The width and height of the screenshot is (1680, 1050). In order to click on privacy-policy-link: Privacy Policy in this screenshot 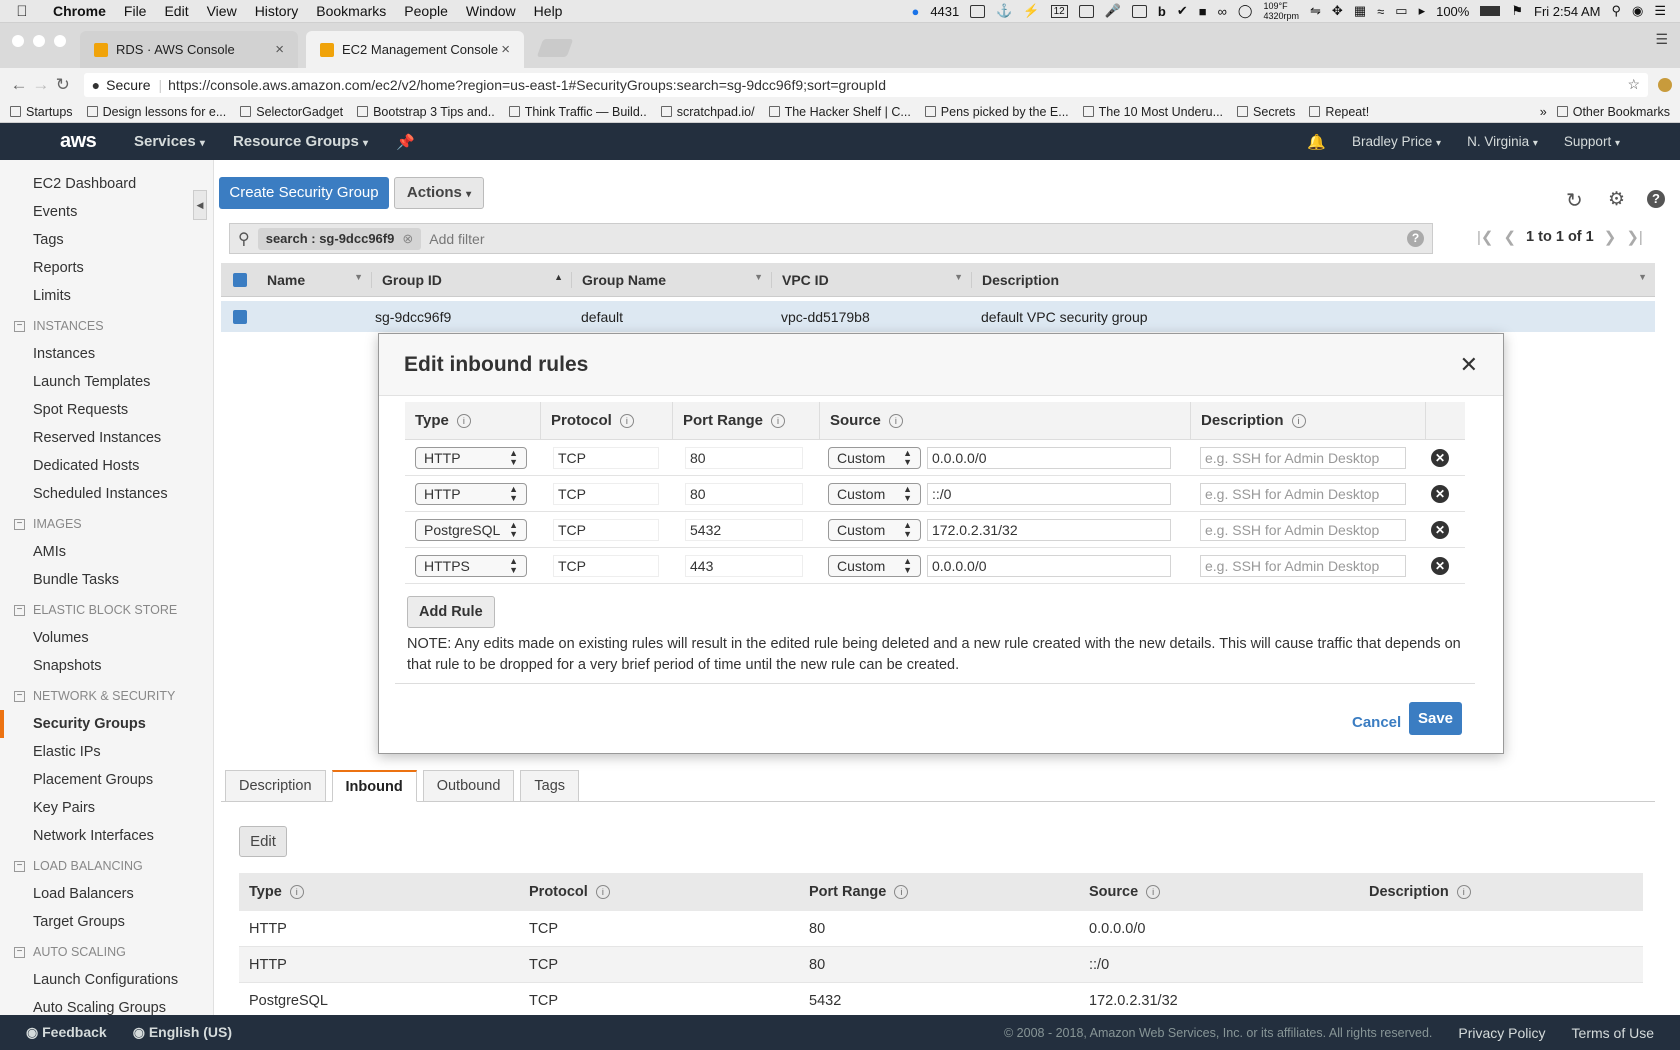, I will do `click(1501, 1033)`.